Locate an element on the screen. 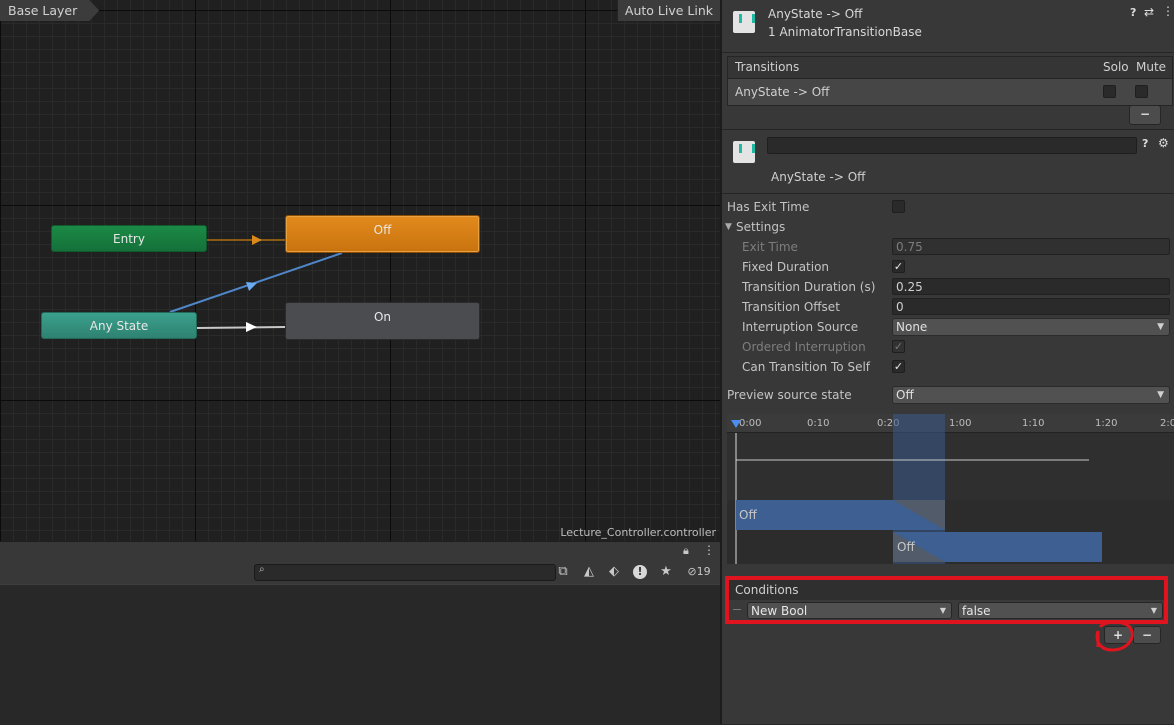 Image resolution: width=1174 pixels, height=725 pixels. has-exit-time-label: Has Exit Time is located at coordinates (768, 207).